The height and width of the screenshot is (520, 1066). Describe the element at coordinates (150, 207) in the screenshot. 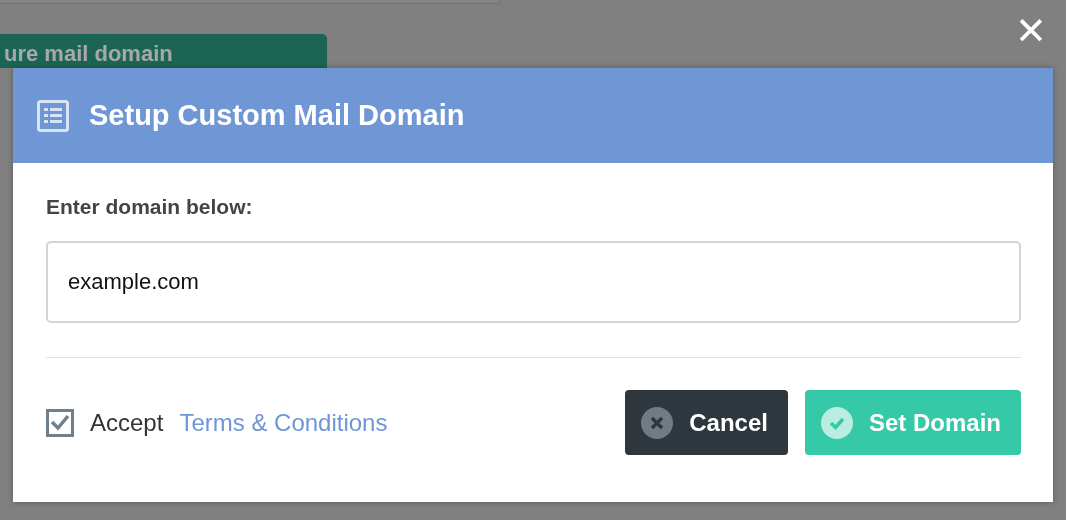

I see `field-label: Enter domain below:` at that location.